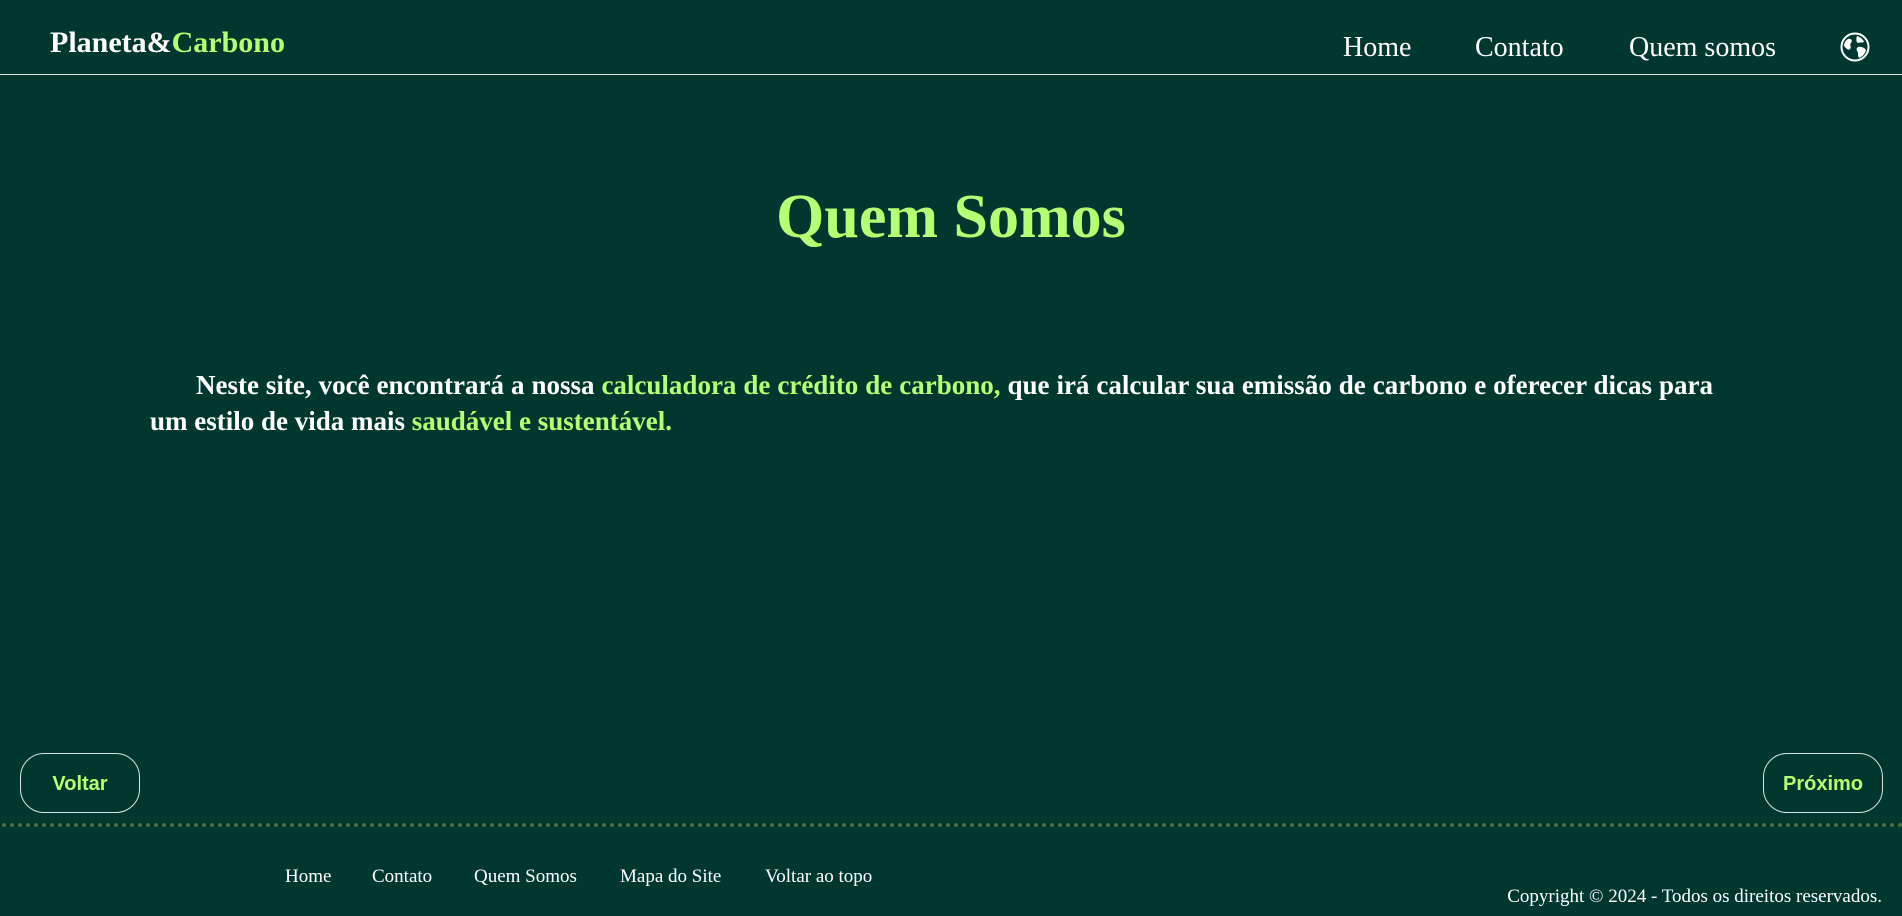 This screenshot has width=1902, height=916. What do you see at coordinates (111, 42) in the screenshot?
I see `logo-text-planeta: Planeta&` at bounding box center [111, 42].